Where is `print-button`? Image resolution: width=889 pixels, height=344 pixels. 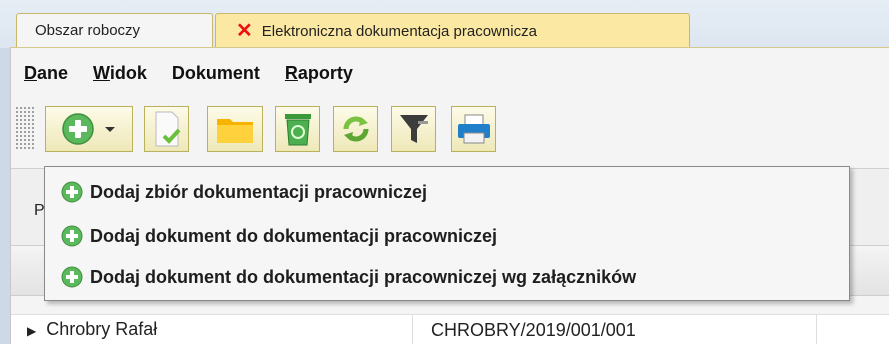 print-button is located at coordinates (473, 129).